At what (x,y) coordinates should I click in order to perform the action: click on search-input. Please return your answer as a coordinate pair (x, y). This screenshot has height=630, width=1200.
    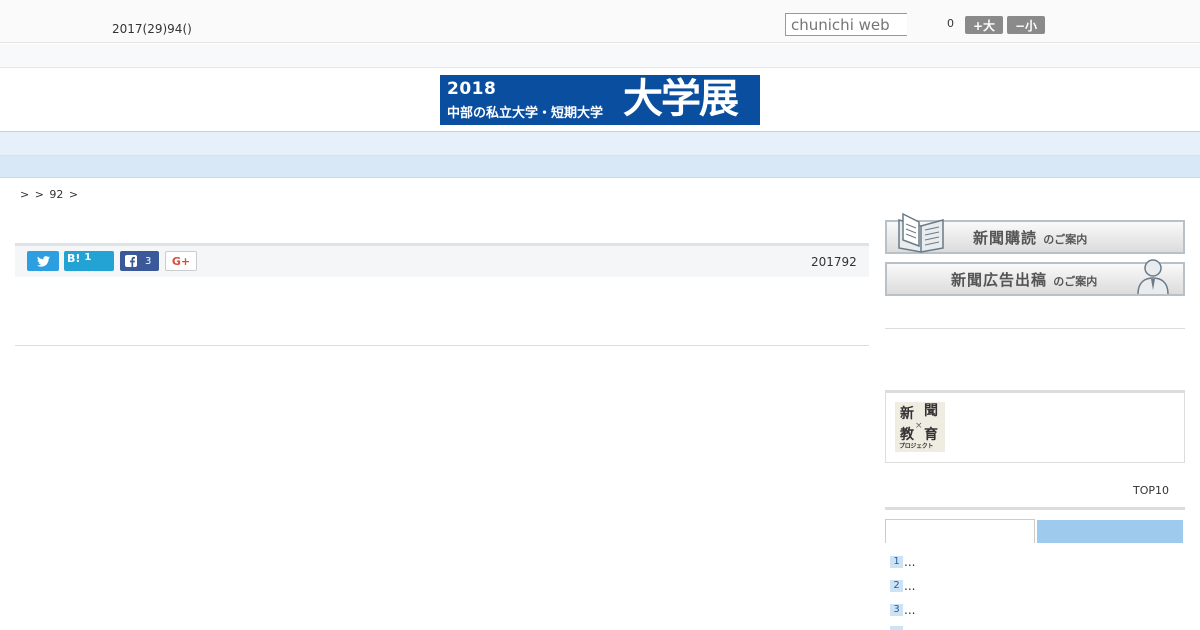
    Looking at the image, I should click on (846, 24).